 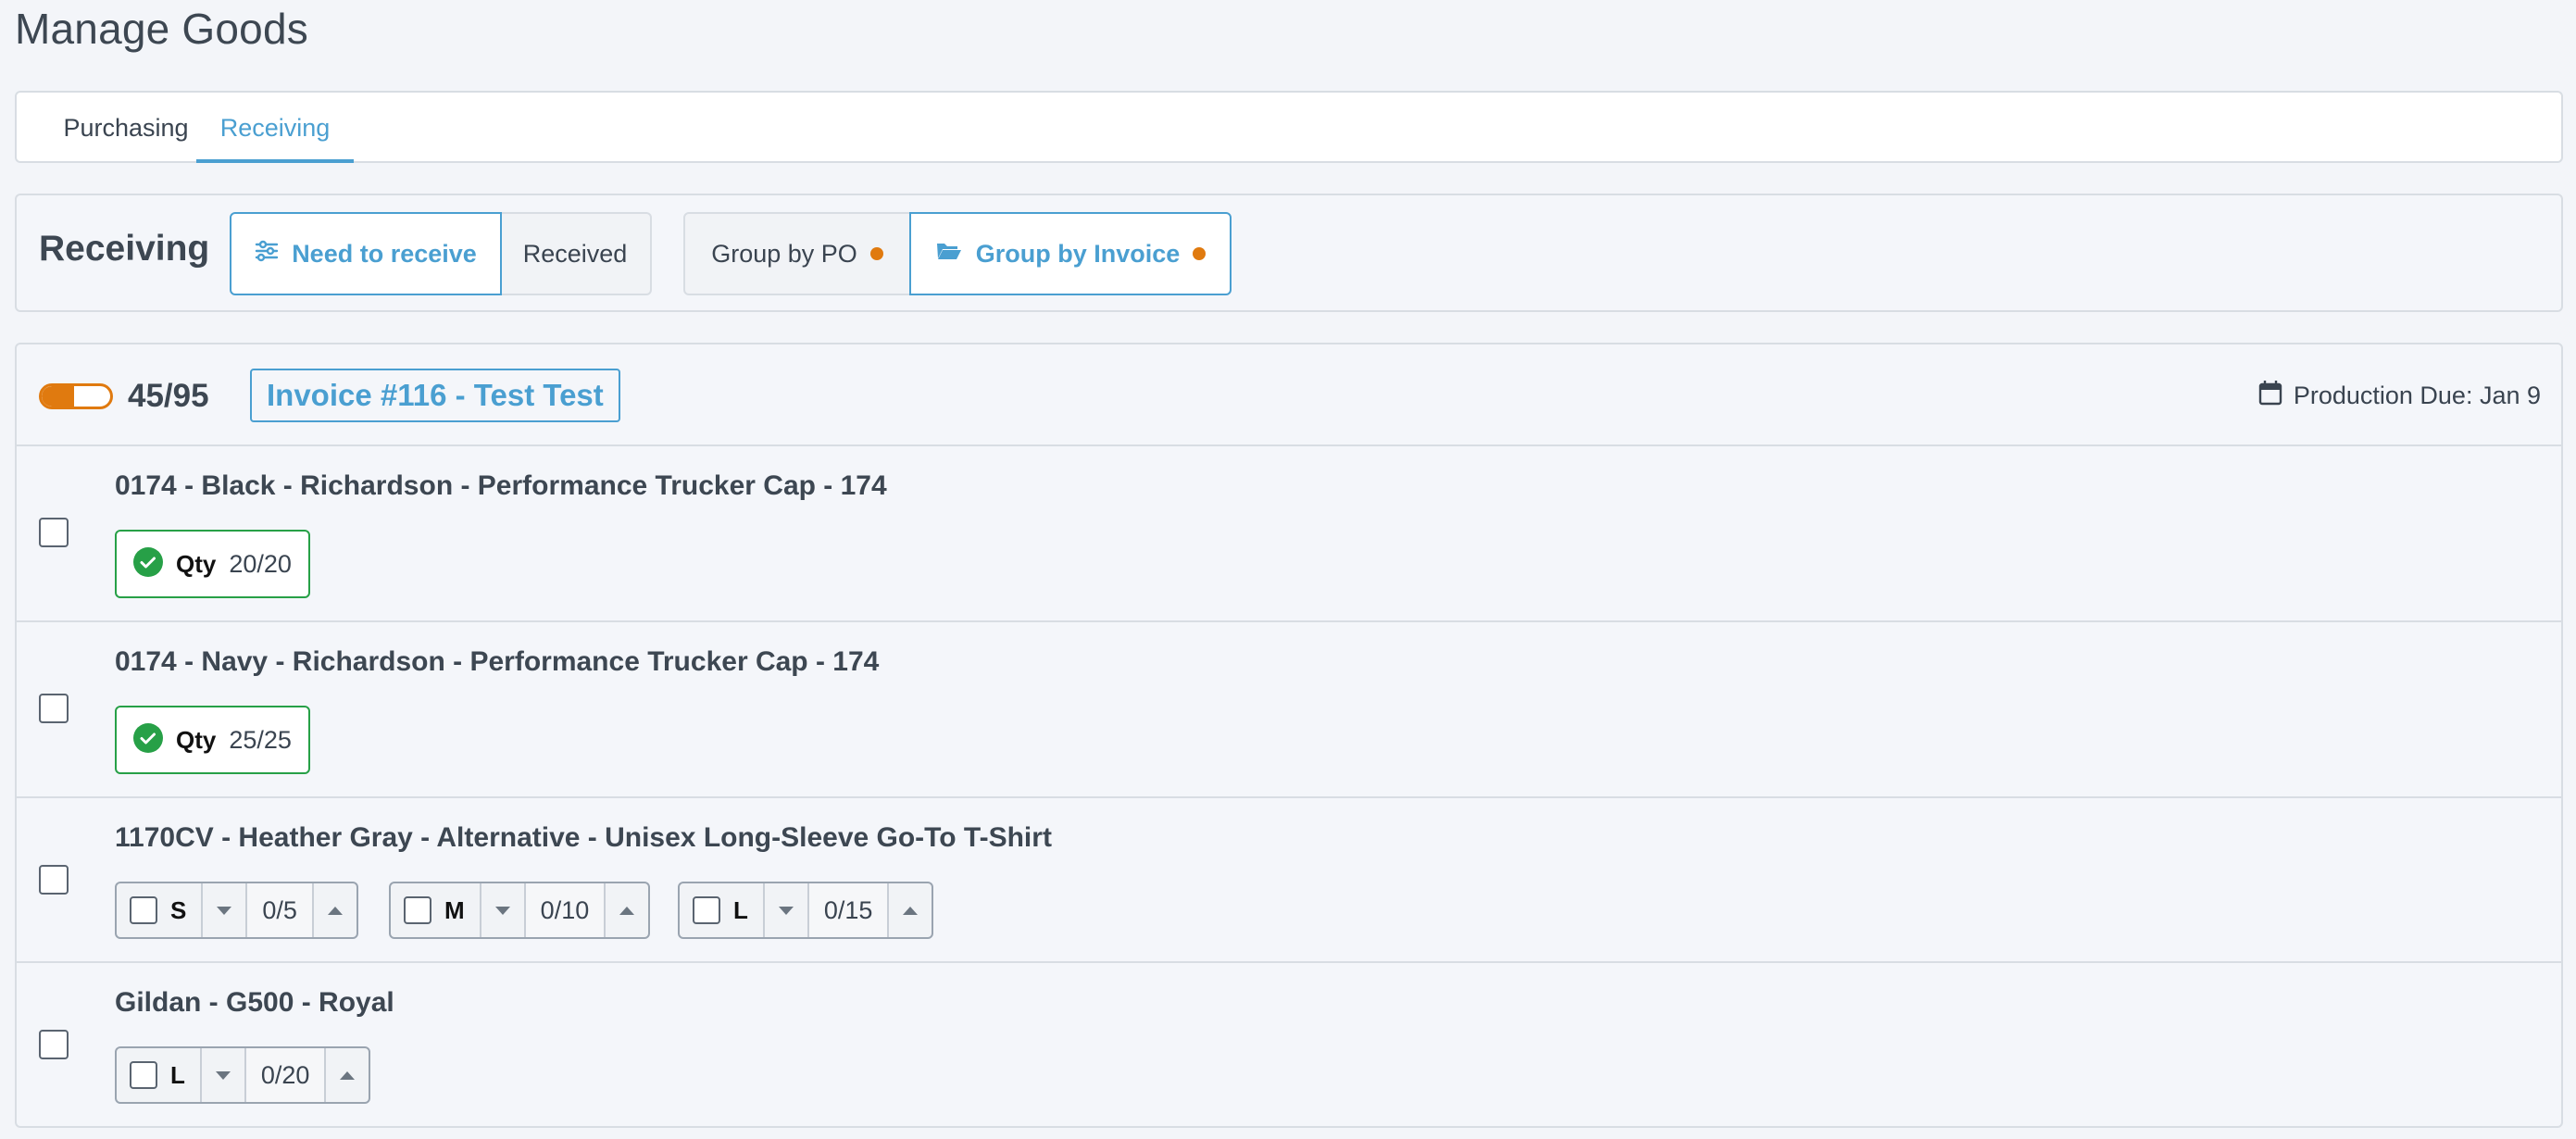 What do you see at coordinates (260, 564) in the screenshot?
I see `qty-value: 20/20` at bounding box center [260, 564].